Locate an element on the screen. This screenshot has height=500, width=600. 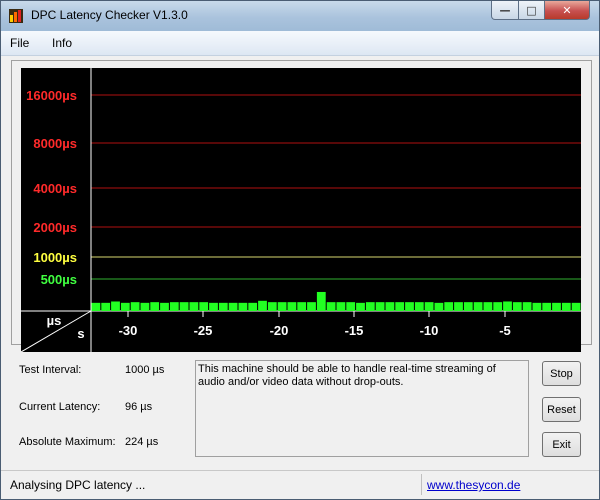
y-axis-label: 2000µs is located at coordinates (55, 227).